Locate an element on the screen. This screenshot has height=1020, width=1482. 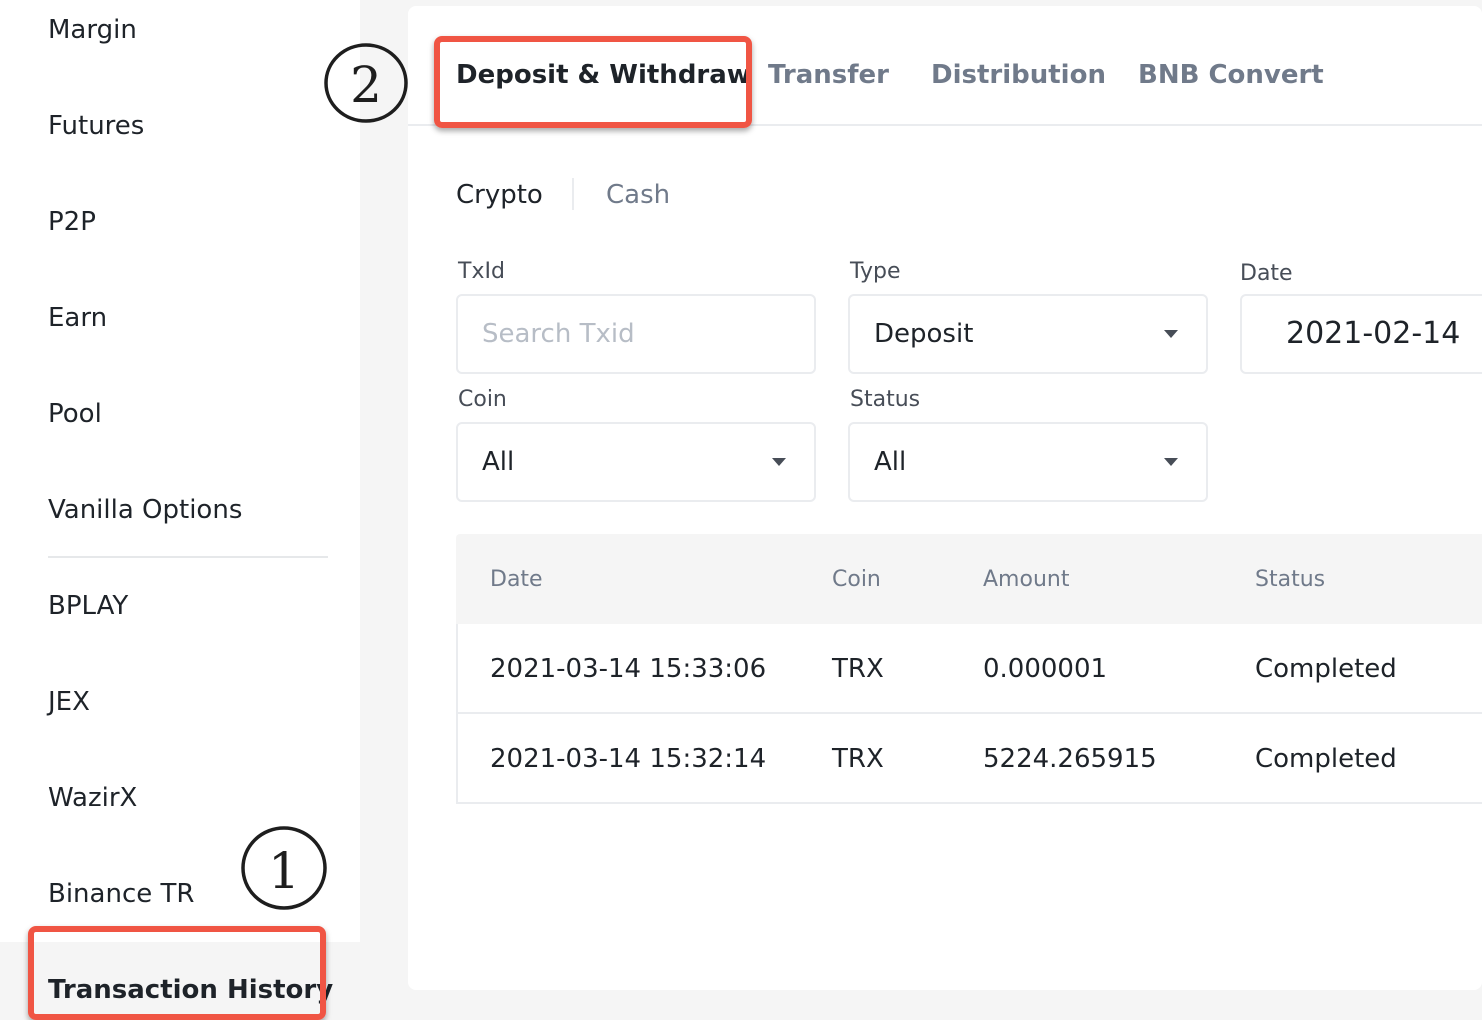
sidebar-item-vanilla-options: Vanilla Options is located at coordinates (145, 510).